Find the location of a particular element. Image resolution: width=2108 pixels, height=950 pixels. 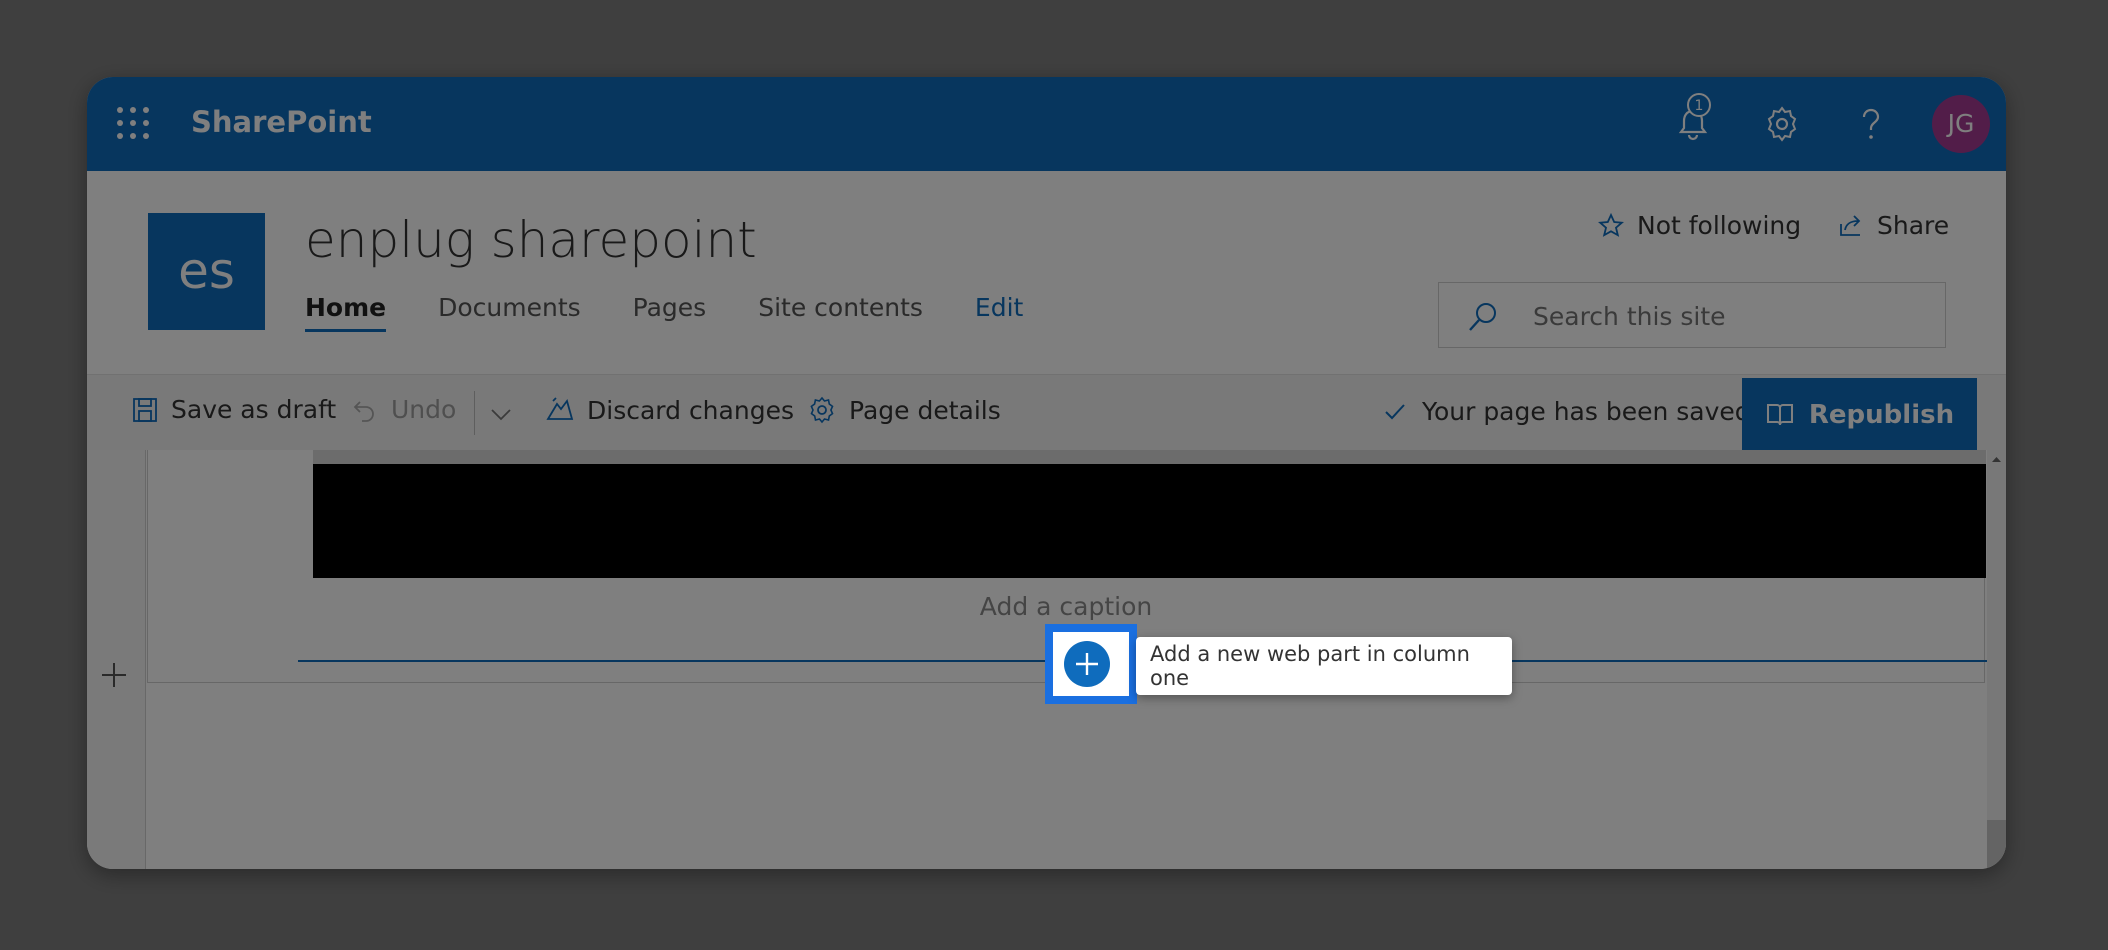

save-draft-button: Save as draft is located at coordinates (233, 409).